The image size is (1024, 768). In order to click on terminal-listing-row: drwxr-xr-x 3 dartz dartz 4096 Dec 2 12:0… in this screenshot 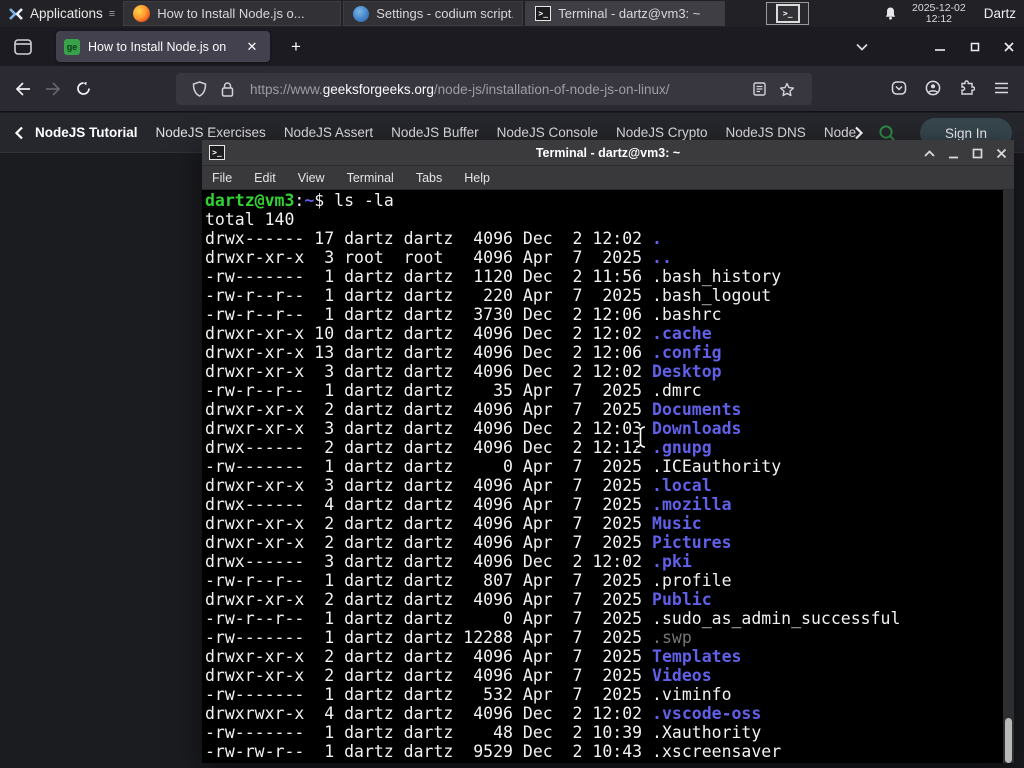, I will do `click(463, 371)`.